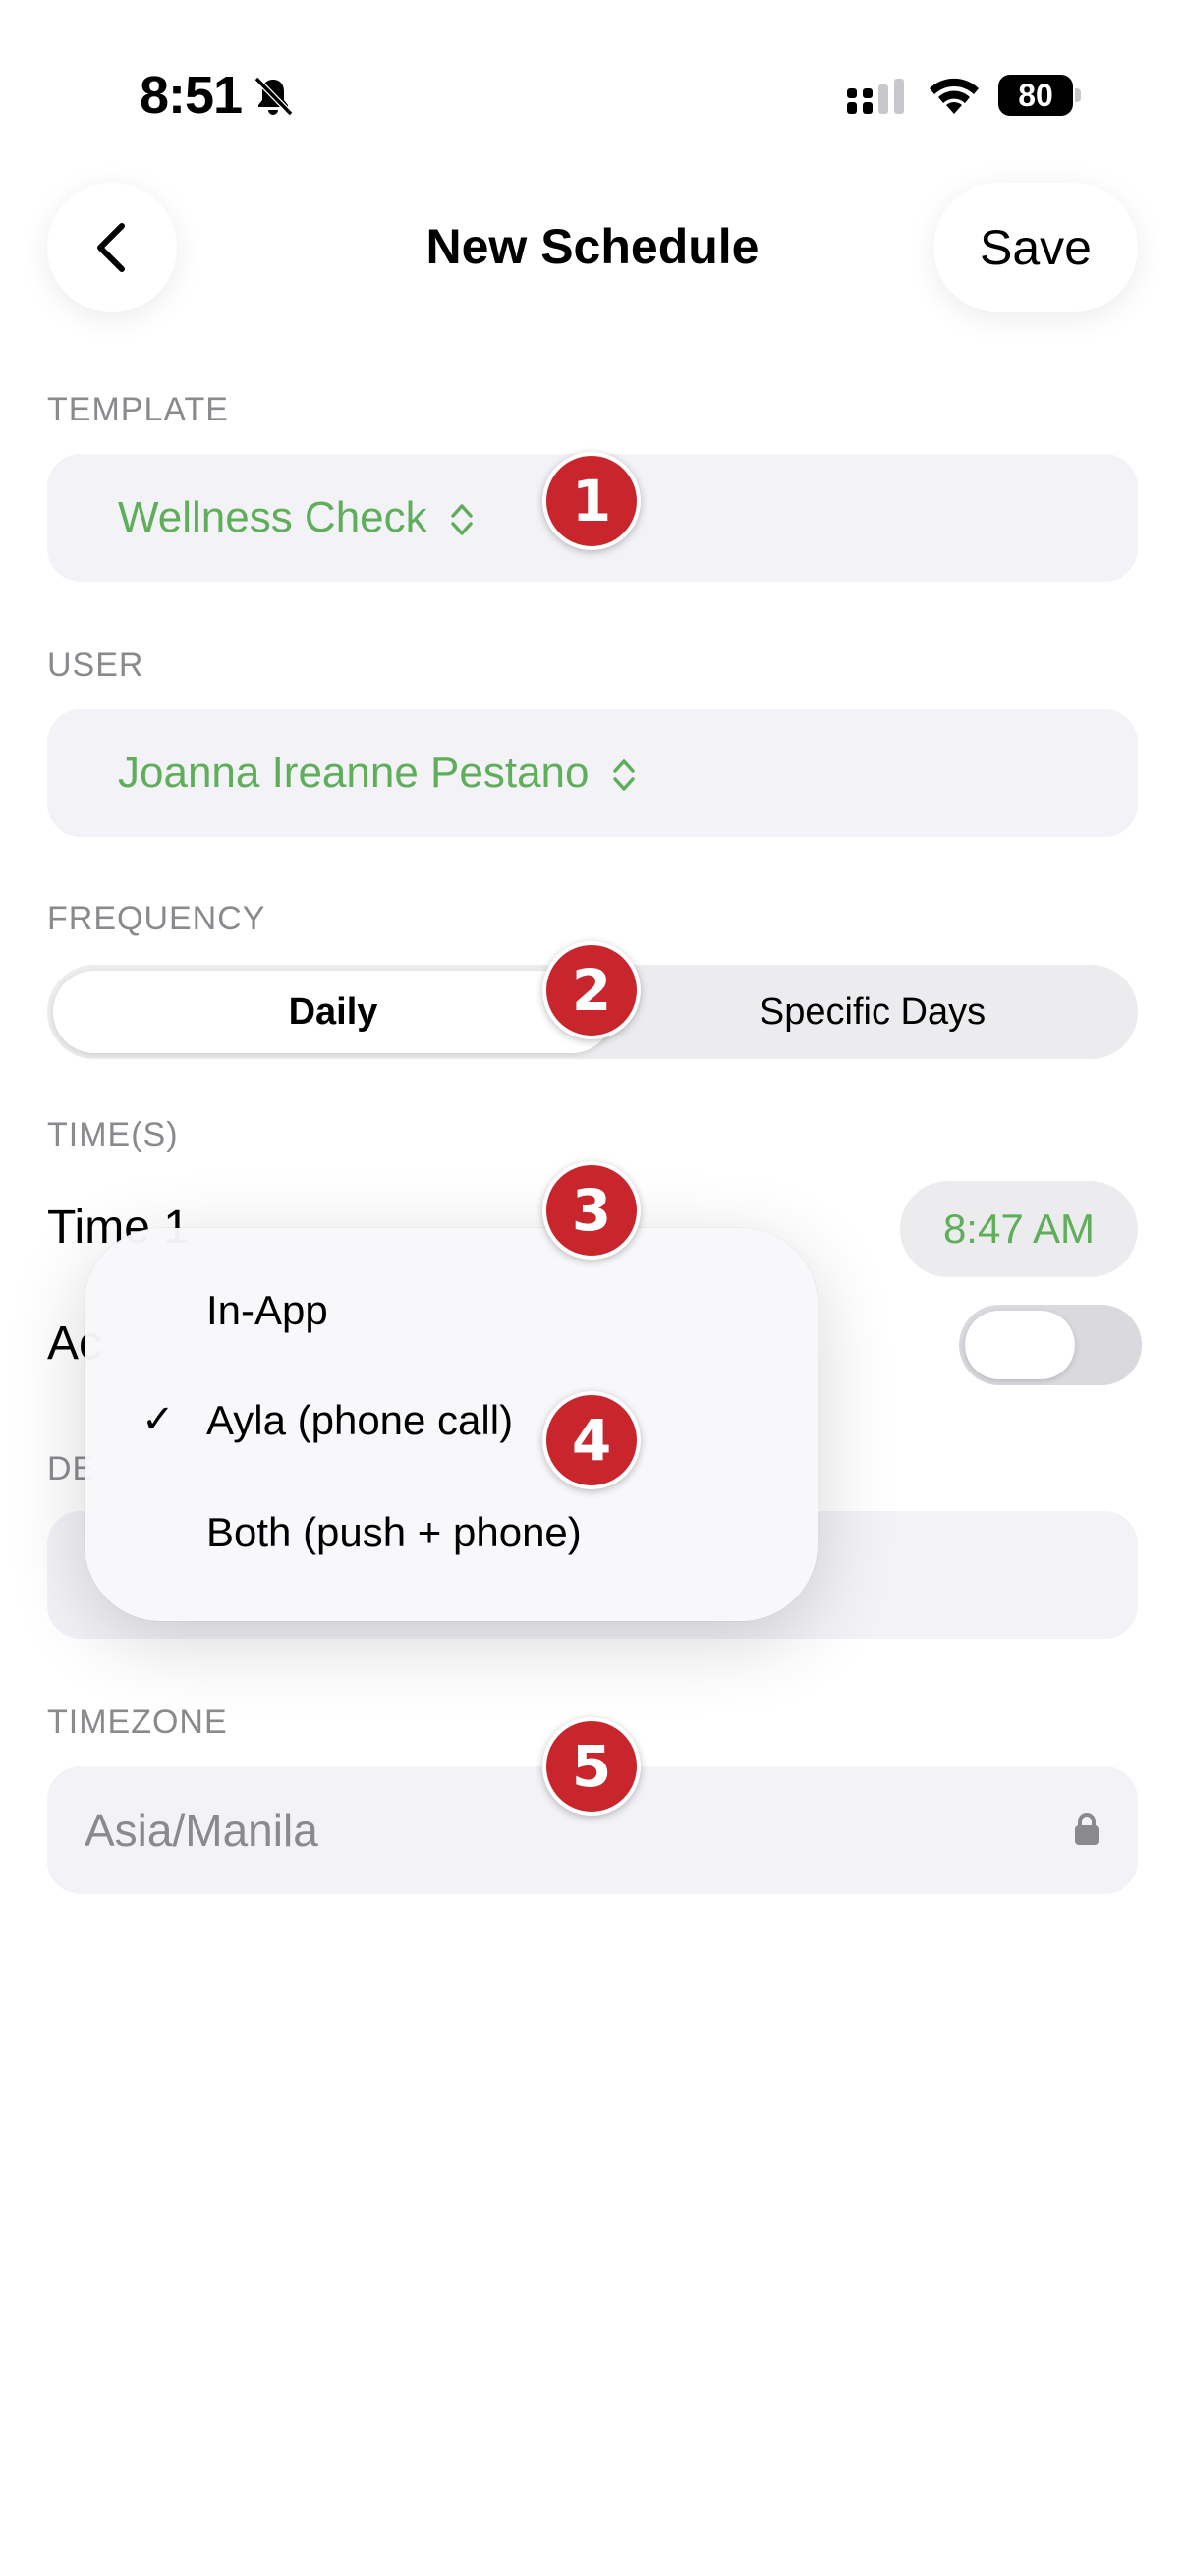 The image size is (1185, 2576). What do you see at coordinates (592, 1440) in the screenshot?
I see `annotation-badge-4: 4` at bounding box center [592, 1440].